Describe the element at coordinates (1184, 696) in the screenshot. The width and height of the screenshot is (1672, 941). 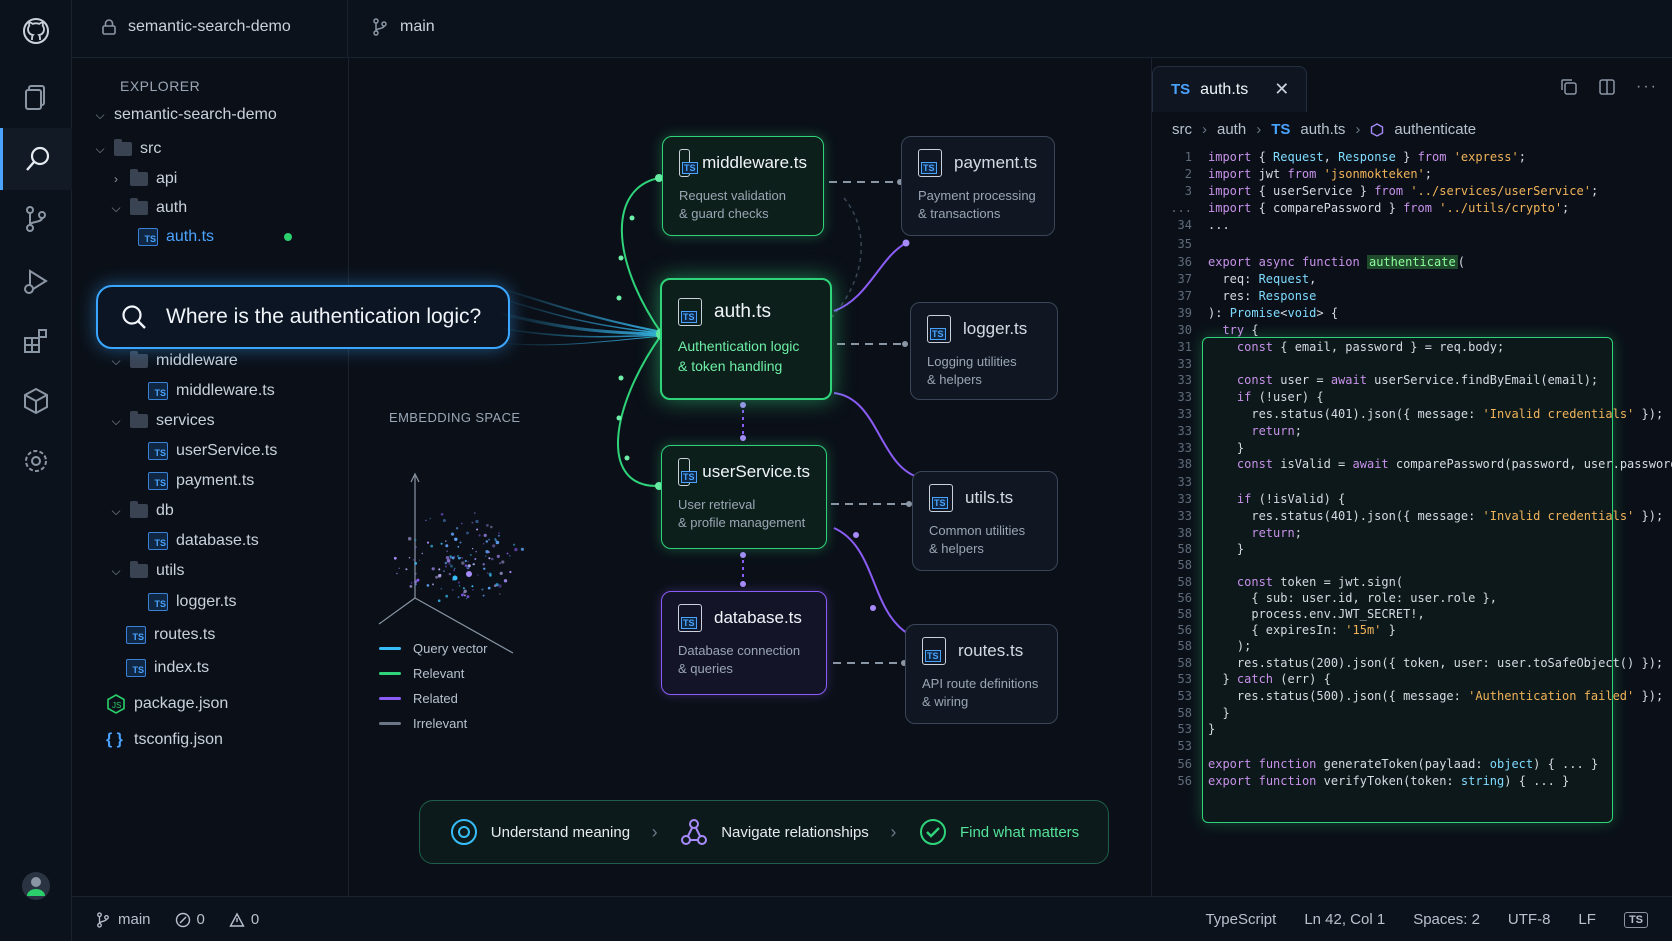
I see `line-number: 53` at that location.